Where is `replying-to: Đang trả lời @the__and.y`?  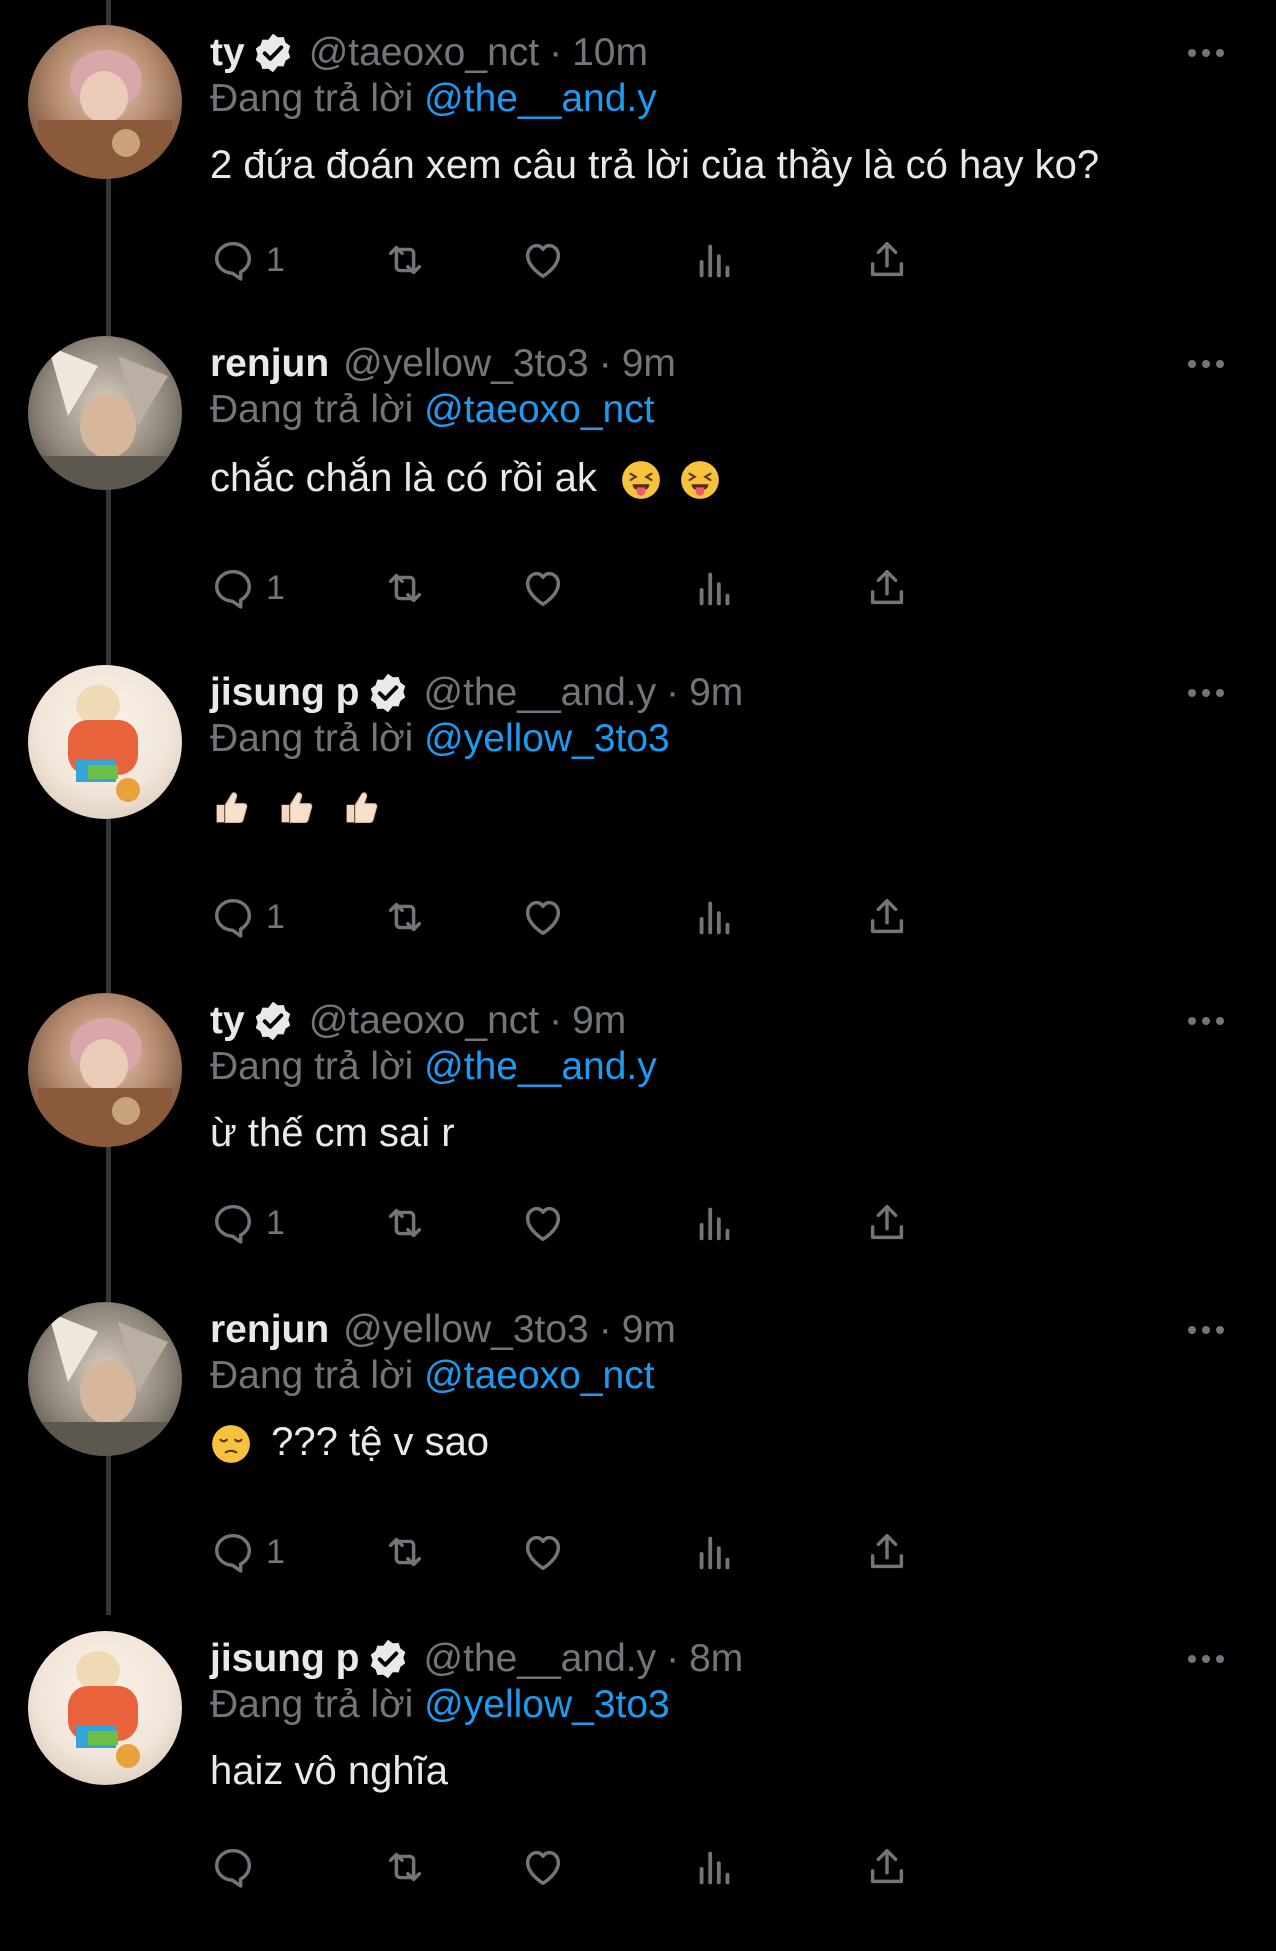
replying-to: Đang trả lời @the__and.y is located at coordinates (433, 99).